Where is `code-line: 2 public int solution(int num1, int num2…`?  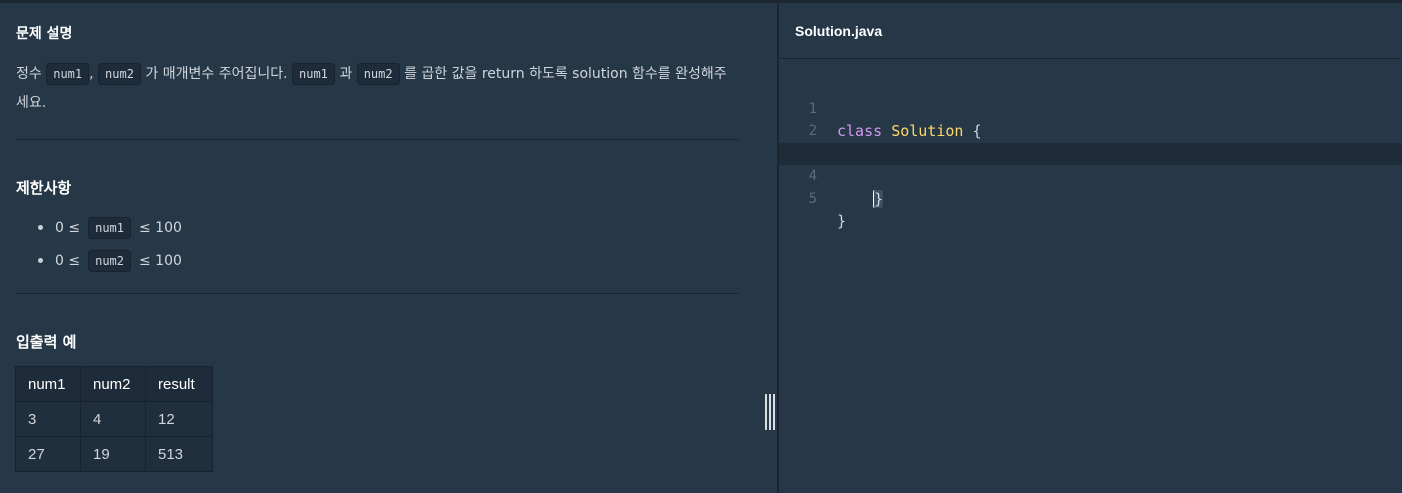
code-line: 2 public int solution(int num1, int num2… is located at coordinates (1090, 130).